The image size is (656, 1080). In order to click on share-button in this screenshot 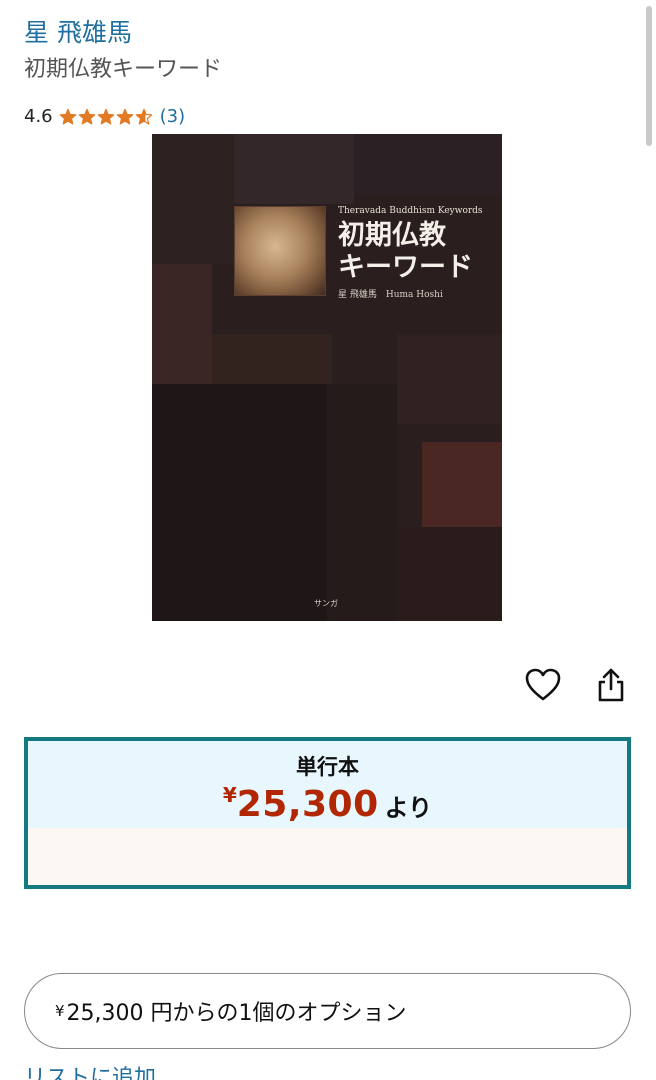, I will do `click(611, 685)`.